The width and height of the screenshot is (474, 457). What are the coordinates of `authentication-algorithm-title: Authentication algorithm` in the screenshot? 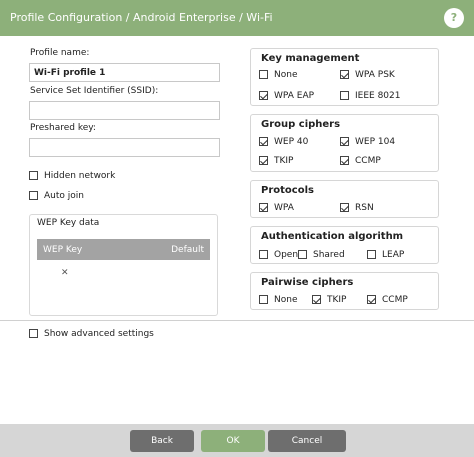 It's located at (332, 236).